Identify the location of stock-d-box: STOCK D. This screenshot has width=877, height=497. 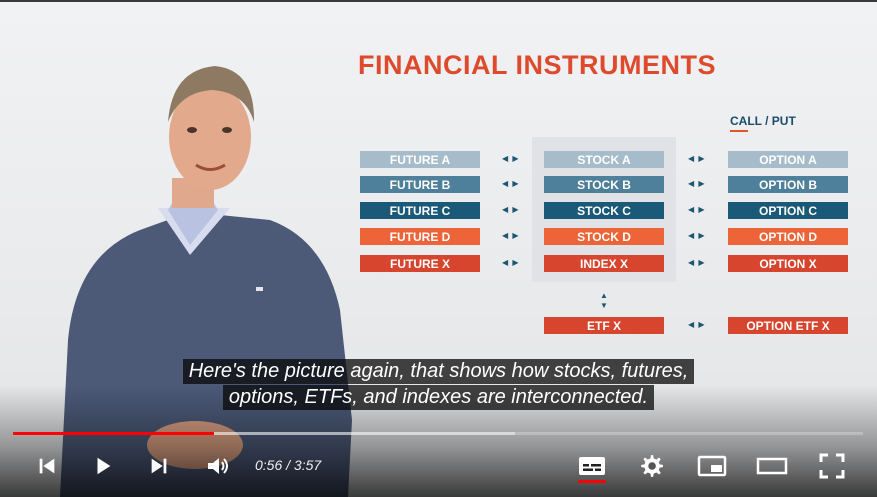
(604, 236).